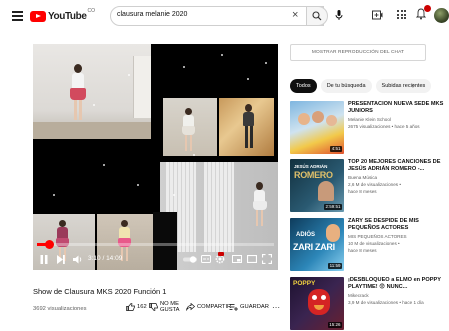 The width and height of the screenshot is (449, 331). What do you see at coordinates (67, 16) in the screenshot?
I see `logo-text: YouTube` at bounding box center [67, 16].